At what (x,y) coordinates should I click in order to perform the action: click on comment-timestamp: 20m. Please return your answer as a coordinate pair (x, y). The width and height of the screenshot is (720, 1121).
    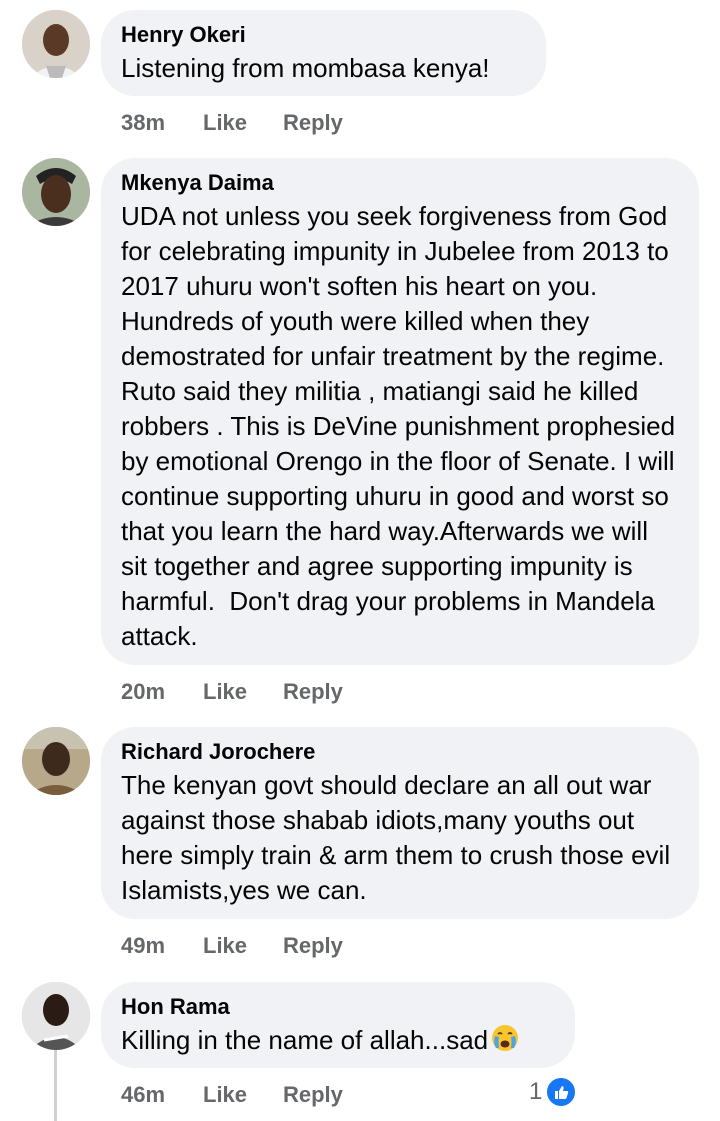
    Looking at the image, I should click on (162, 692).